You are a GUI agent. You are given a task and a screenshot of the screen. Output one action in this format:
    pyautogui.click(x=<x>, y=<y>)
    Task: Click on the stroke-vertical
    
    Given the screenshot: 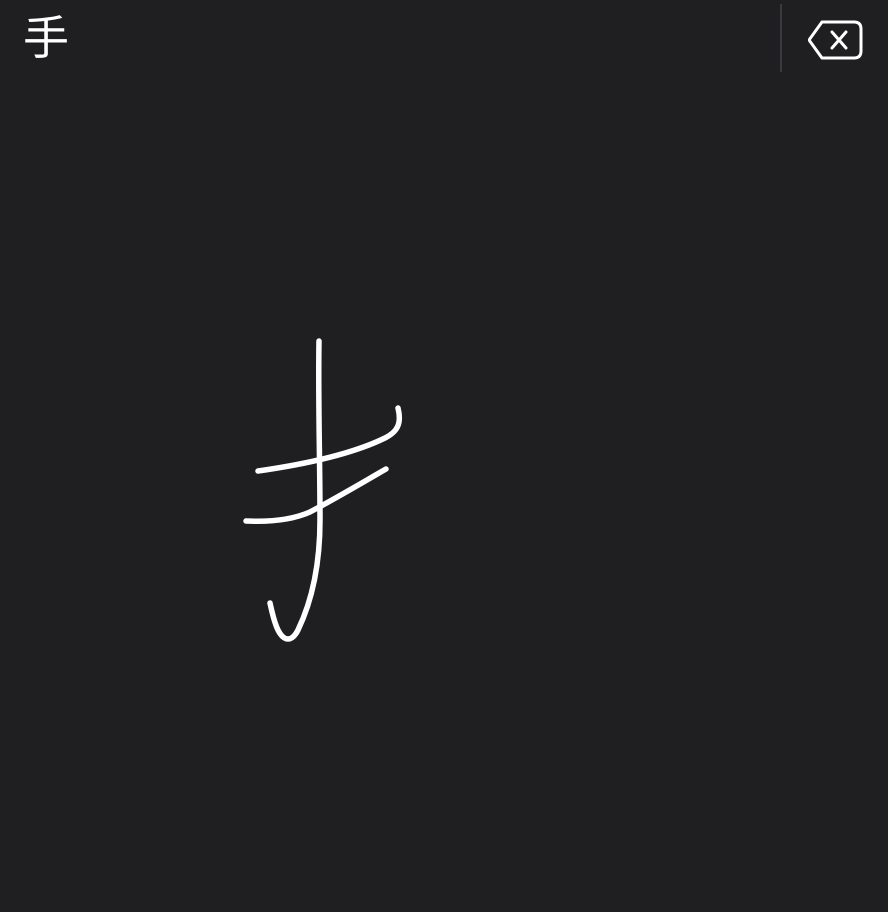 What is the action you would take?
    pyautogui.click(x=295, y=490)
    